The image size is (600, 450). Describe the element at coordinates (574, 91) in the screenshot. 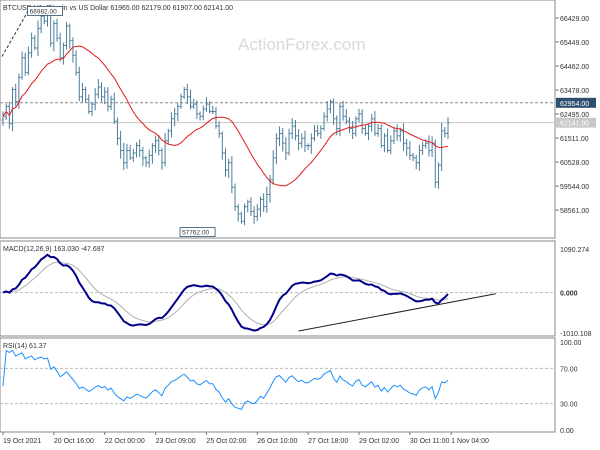

I see `price-tick-label: 63478.00` at that location.